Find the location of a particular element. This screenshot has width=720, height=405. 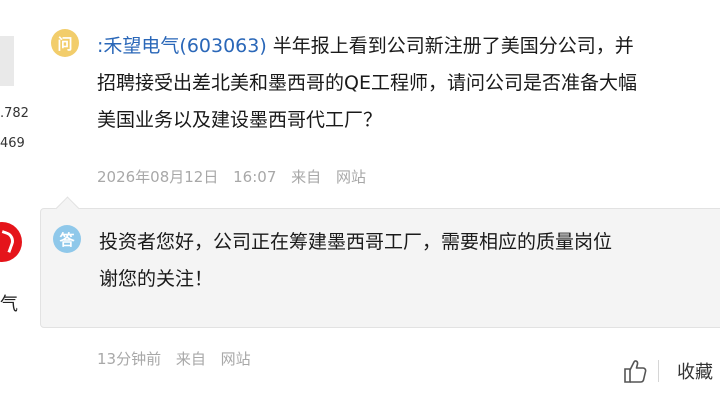

question-source-prefix: 来自 is located at coordinates (306, 177).